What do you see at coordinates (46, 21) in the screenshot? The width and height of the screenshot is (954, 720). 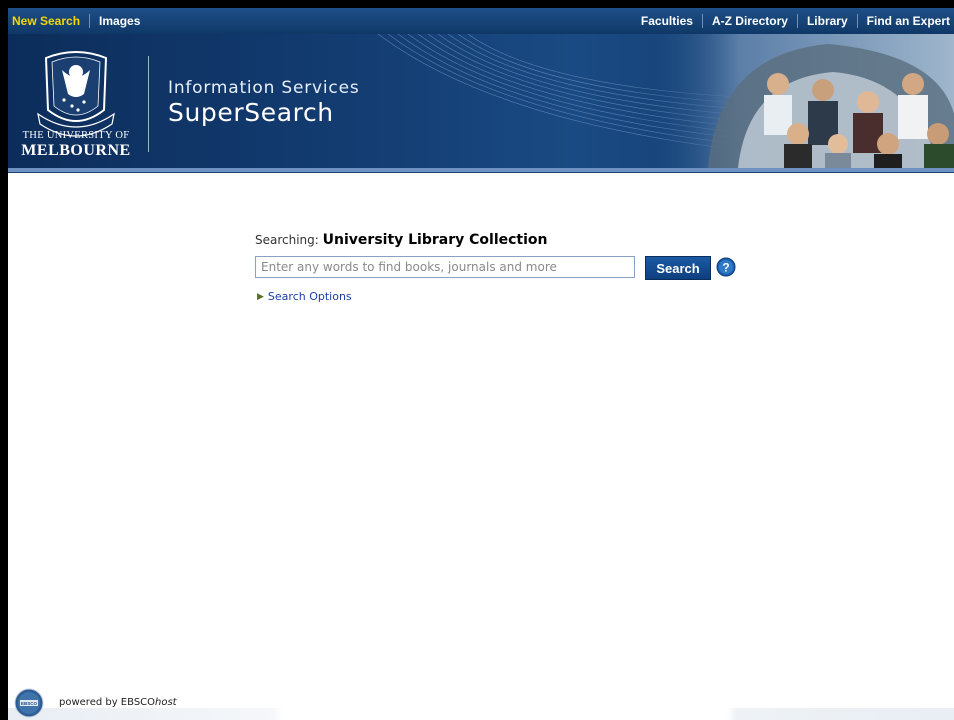 I see `nav-new-search: New Search` at bounding box center [46, 21].